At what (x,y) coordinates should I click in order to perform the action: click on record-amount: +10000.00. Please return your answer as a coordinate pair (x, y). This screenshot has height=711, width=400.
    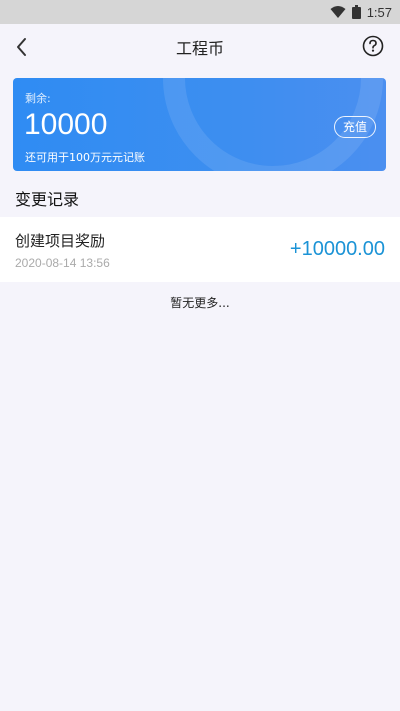
    Looking at the image, I should click on (337, 249).